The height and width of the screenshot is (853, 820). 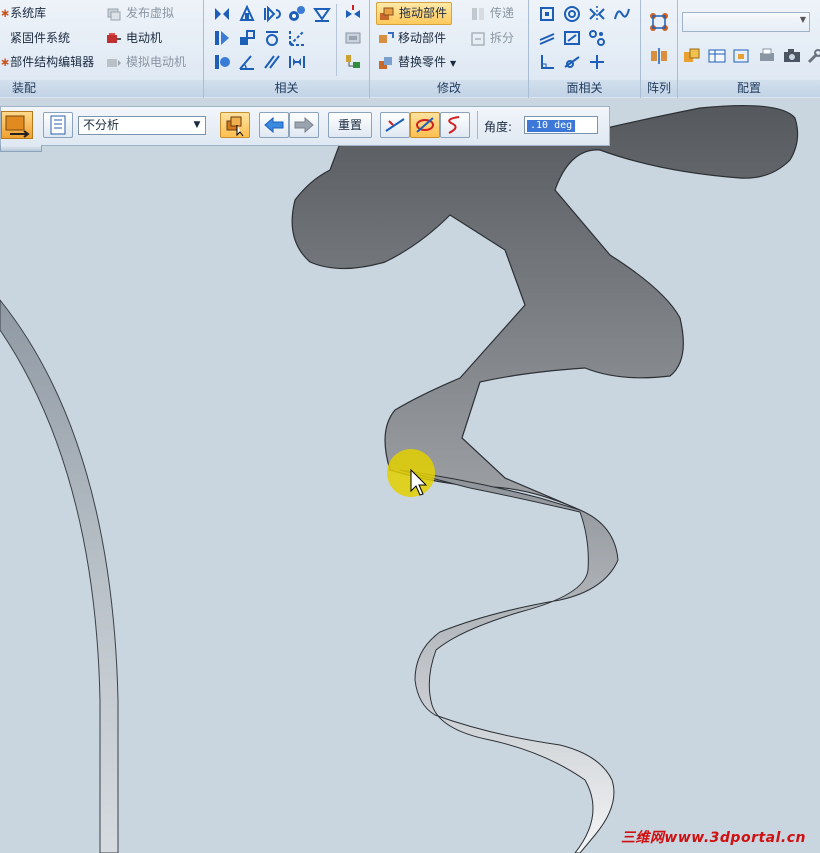 I want to click on system-library-label: 系统库, so click(x=28, y=13).